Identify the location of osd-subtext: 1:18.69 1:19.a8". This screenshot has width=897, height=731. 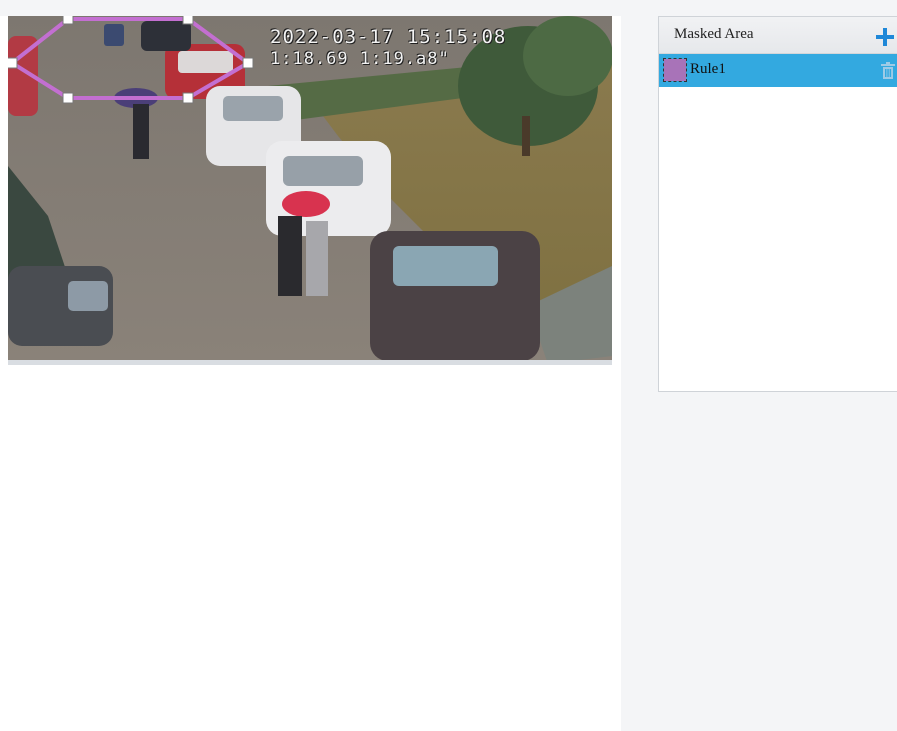
(360, 59).